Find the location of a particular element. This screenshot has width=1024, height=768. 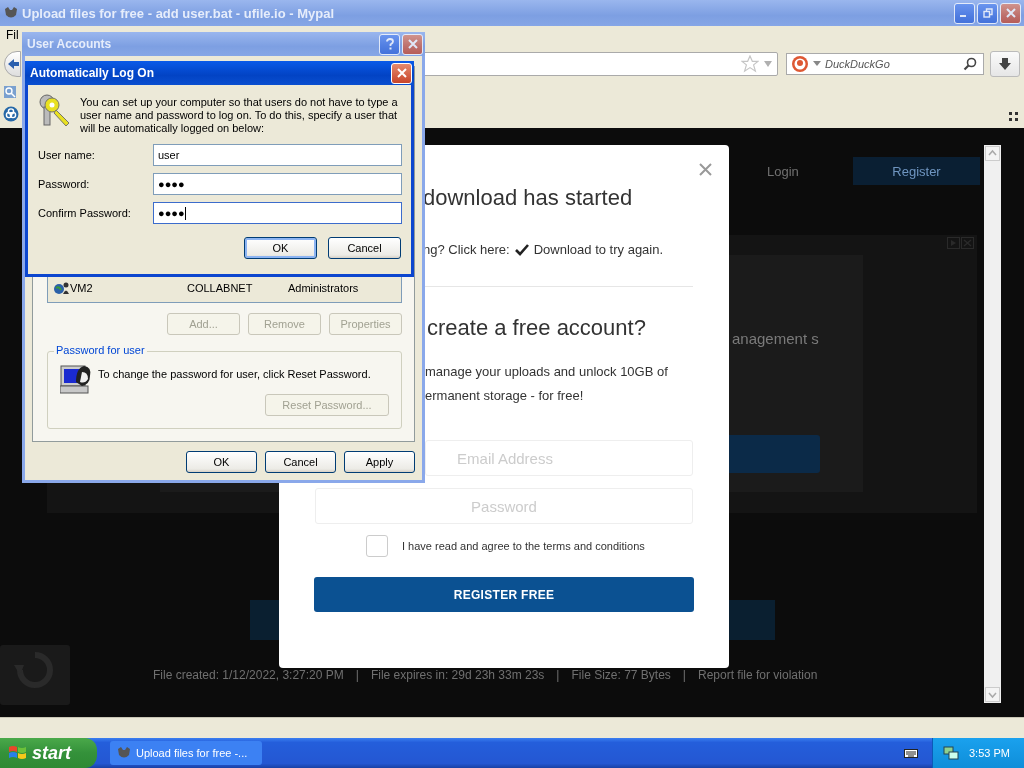

pitch-text: ermanent storage - for free! is located at coordinates (505, 396).